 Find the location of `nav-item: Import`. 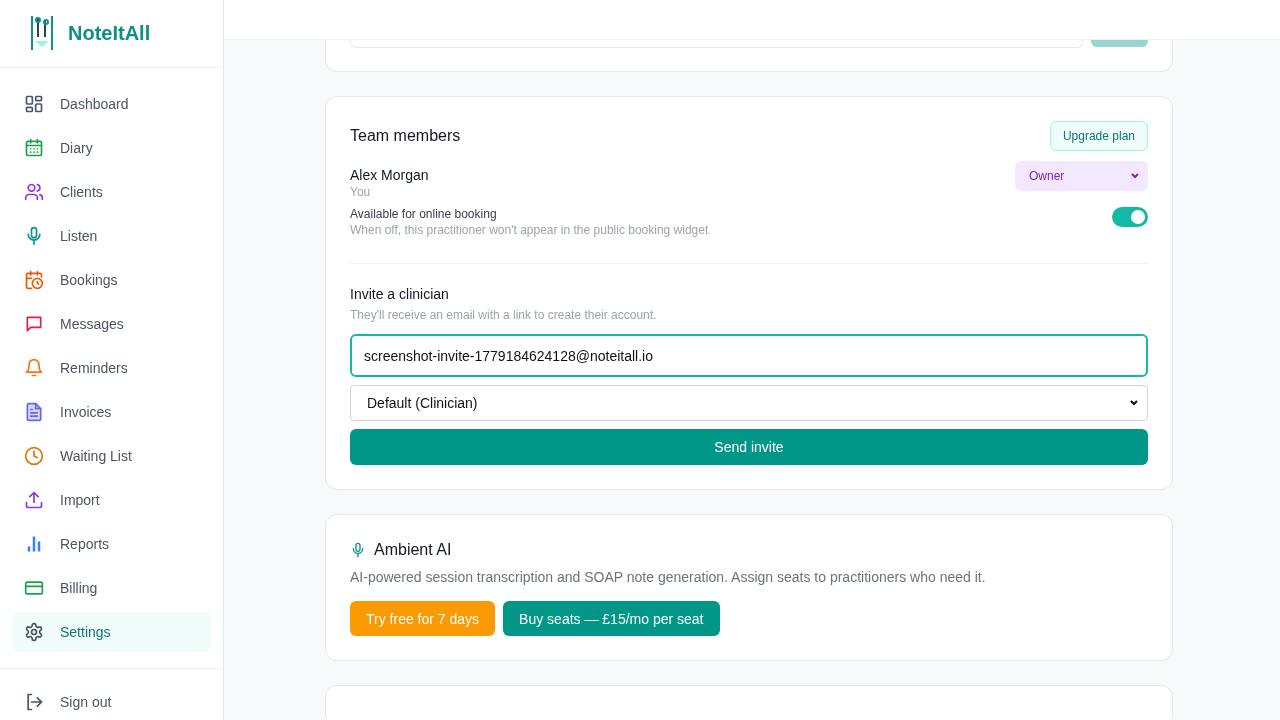

nav-item: Import is located at coordinates (111, 499).